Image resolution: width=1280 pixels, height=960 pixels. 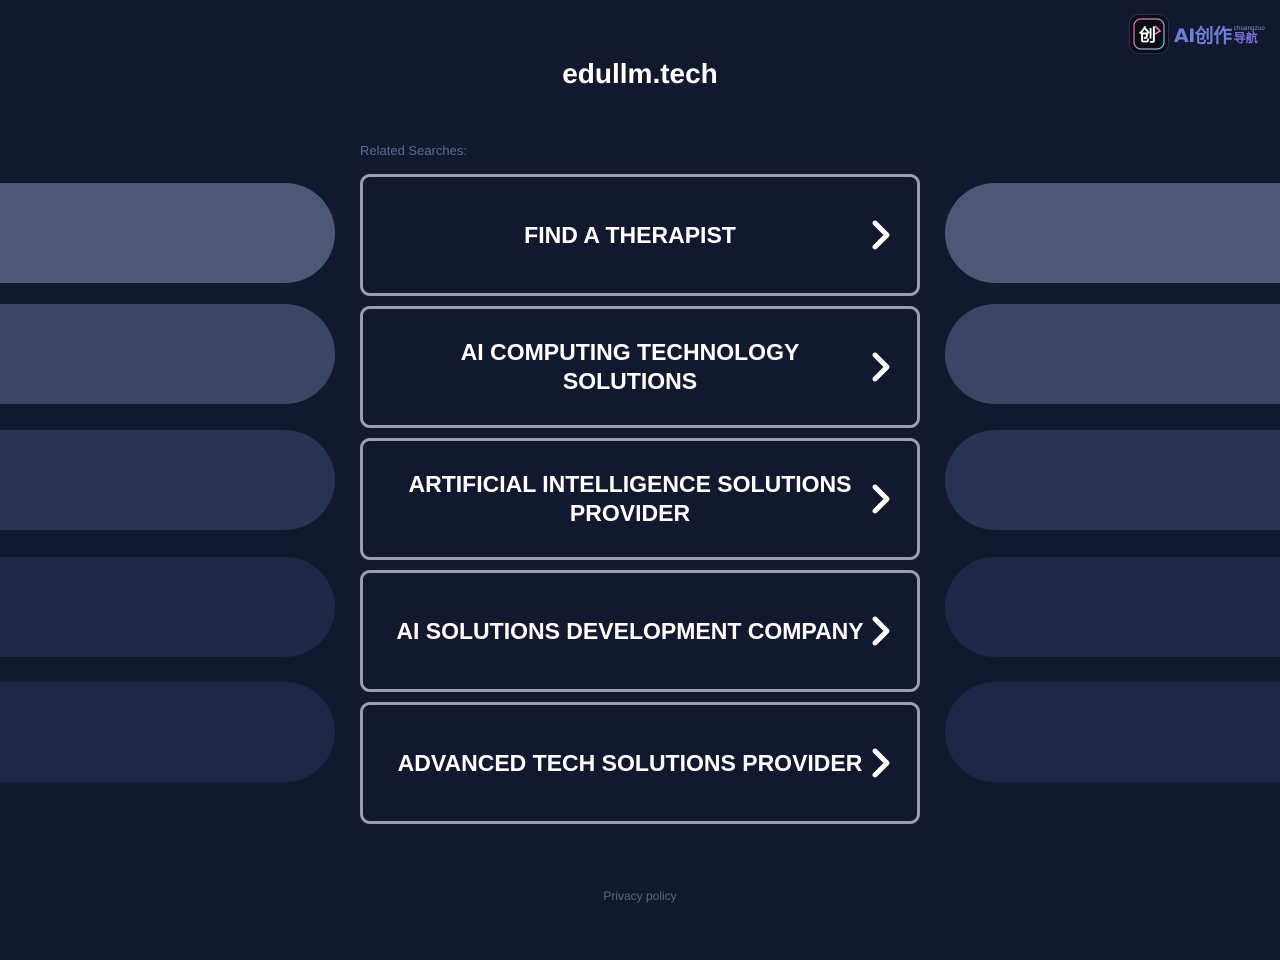 I want to click on logo-glyph: 创, so click(x=1147, y=35).